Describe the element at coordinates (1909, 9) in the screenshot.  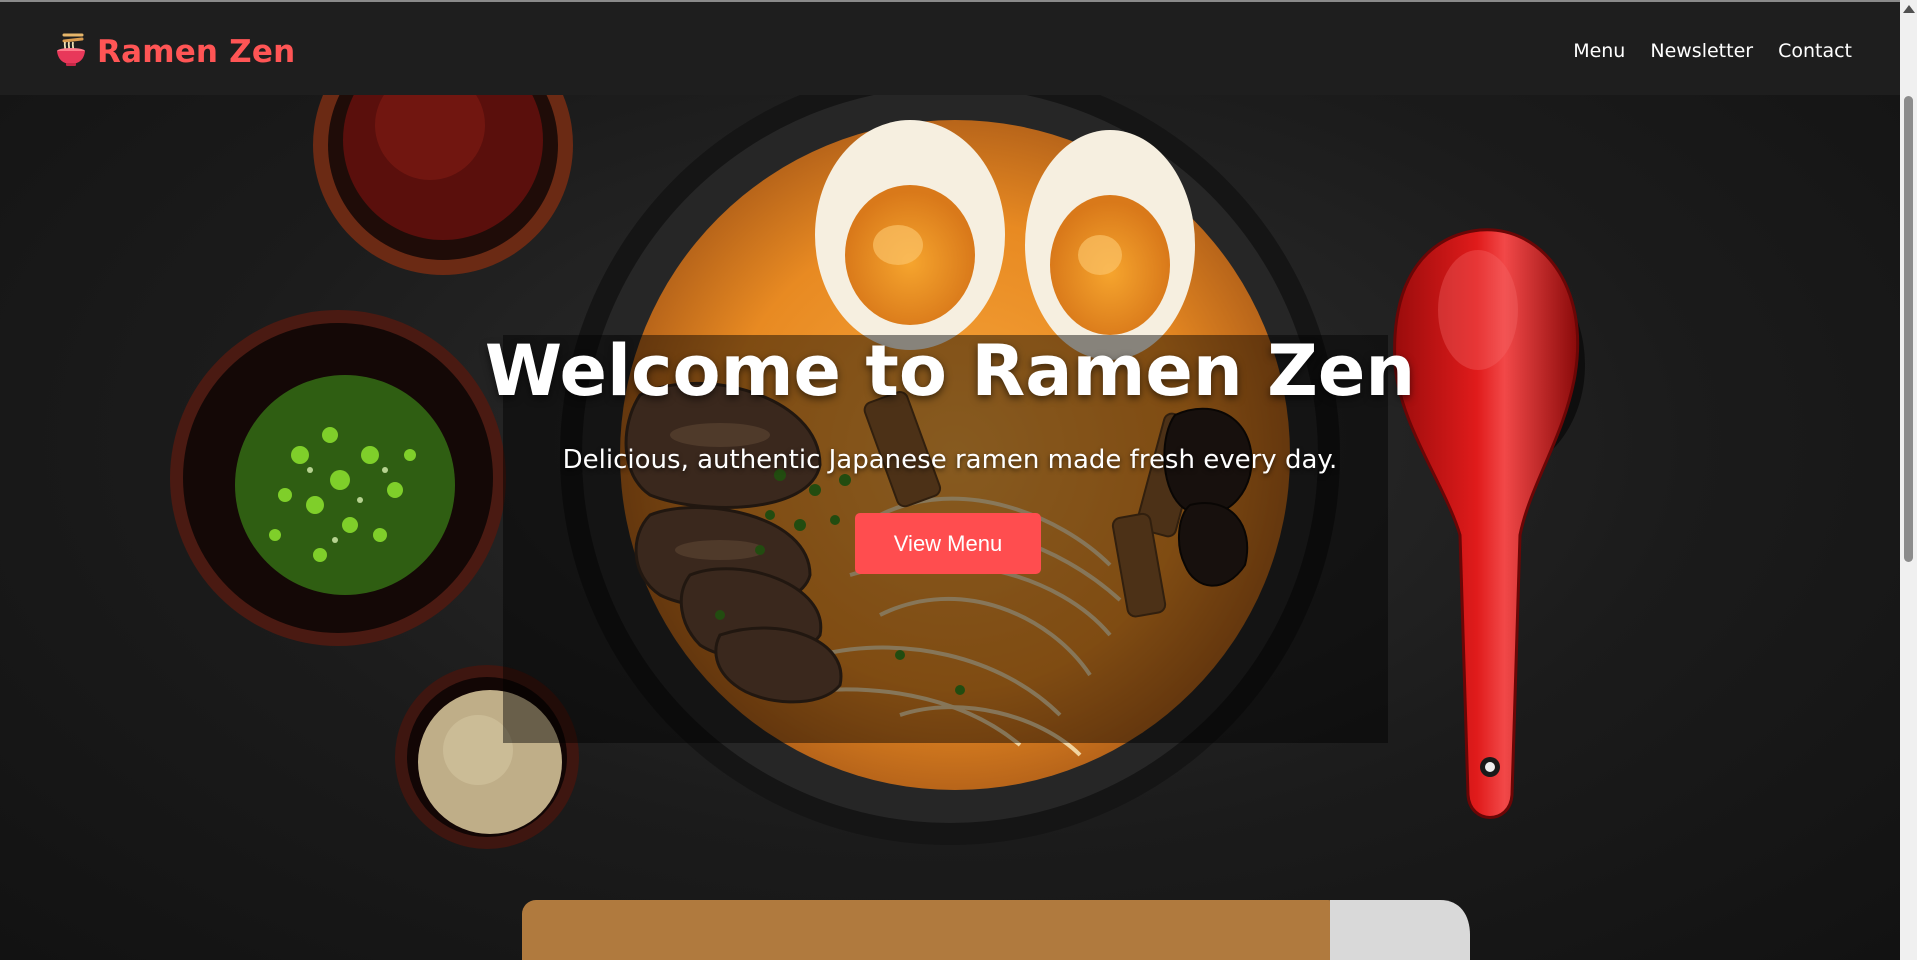
I see `scroll-up-icon` at that location.